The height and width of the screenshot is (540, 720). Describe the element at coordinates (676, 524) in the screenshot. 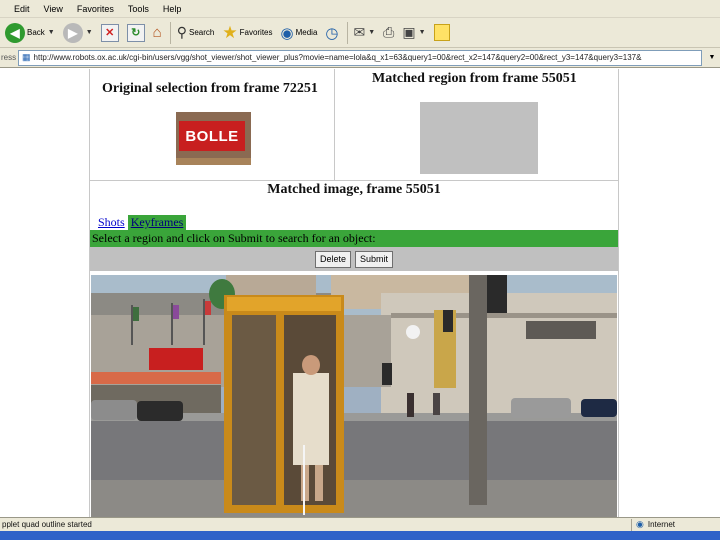

I see `security-zone: ◉ Internet` at that location.